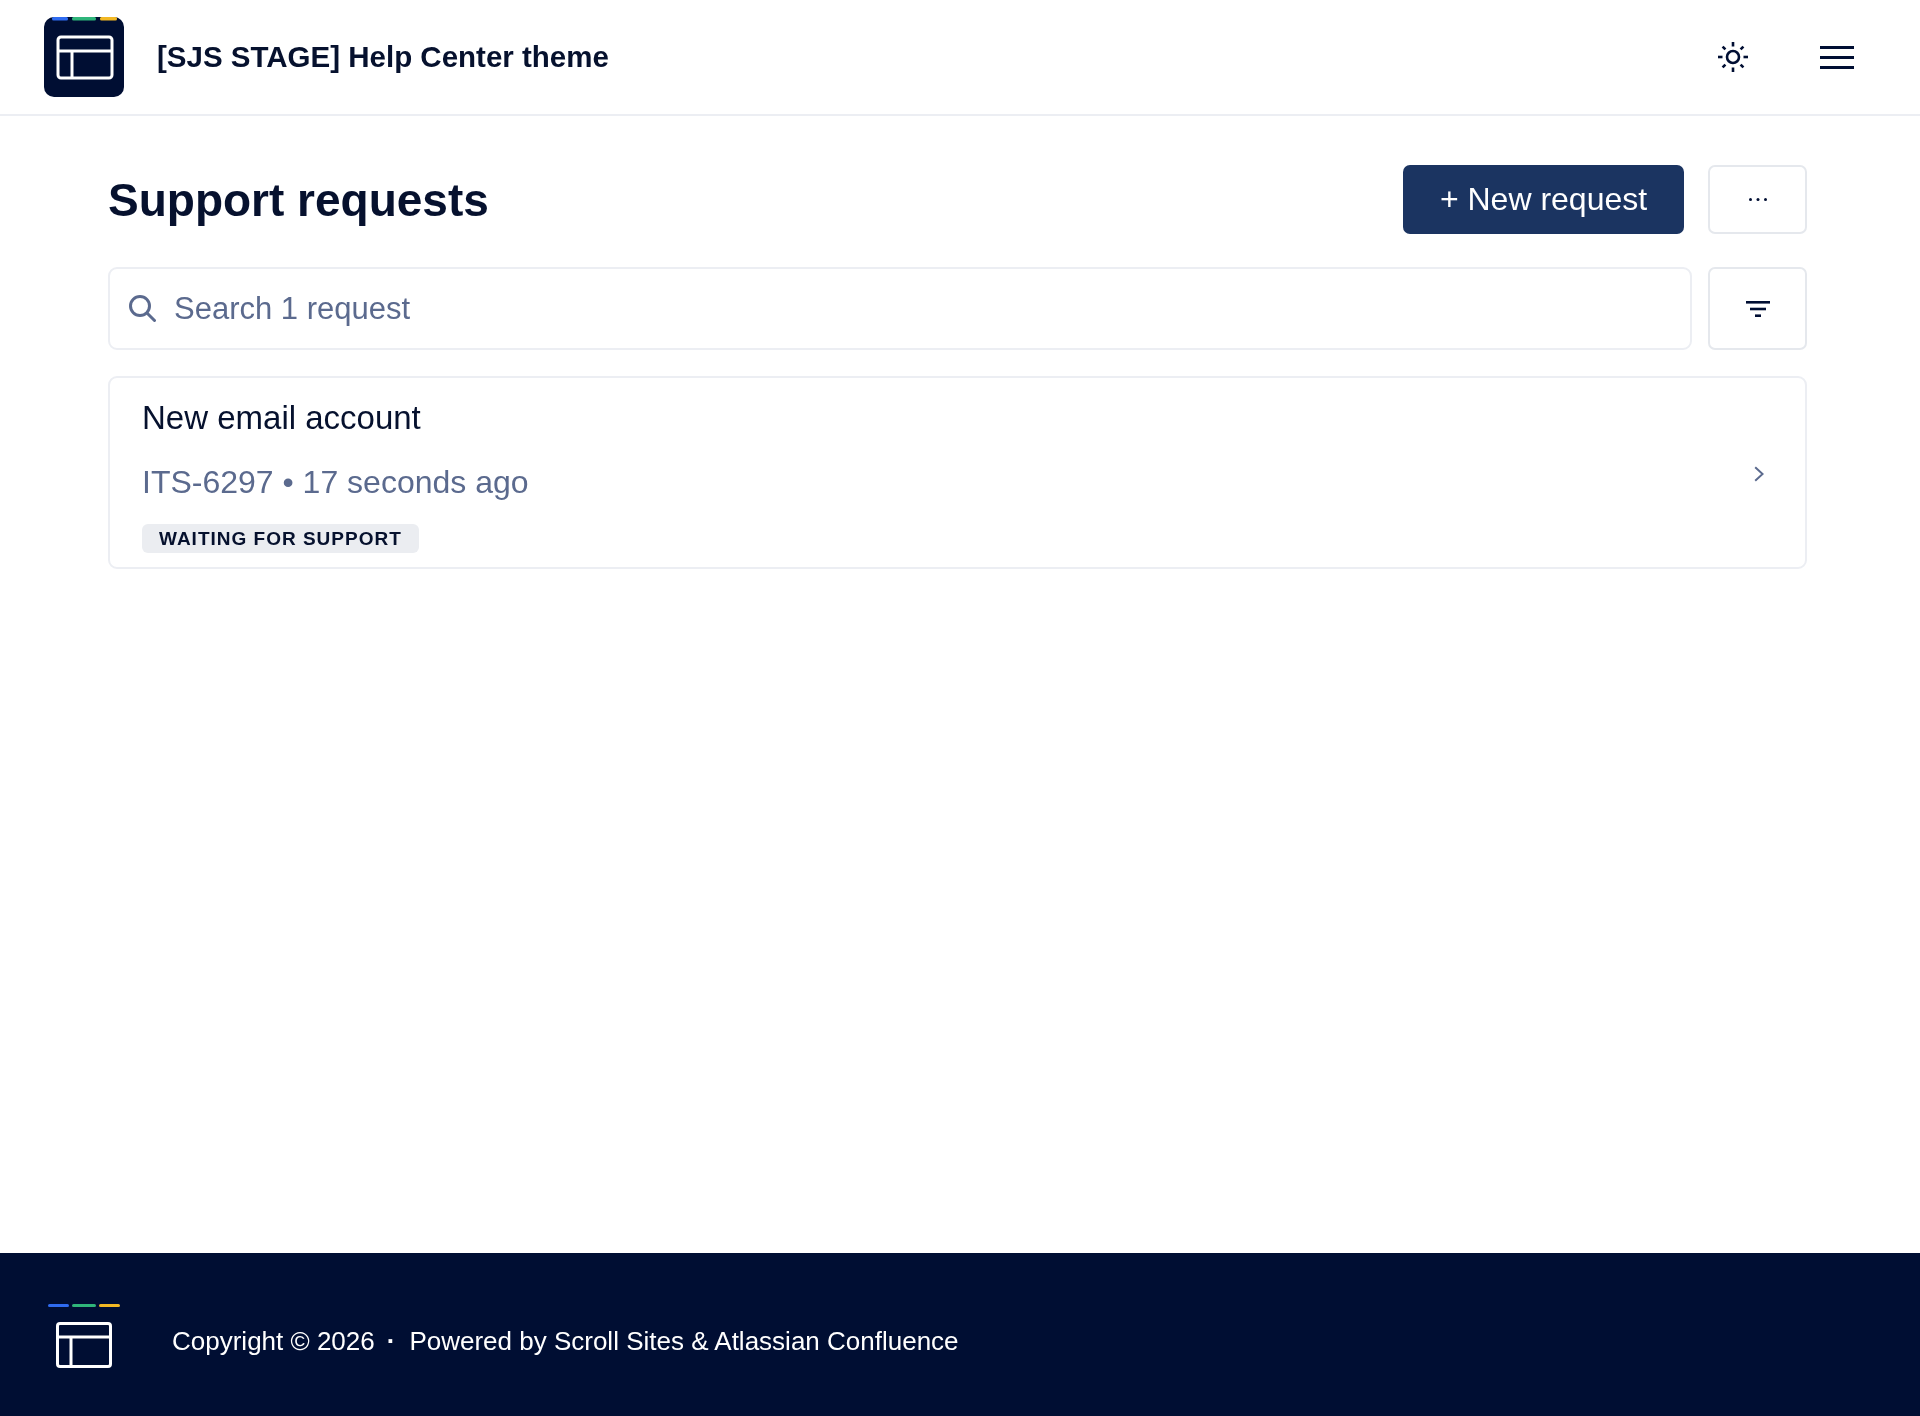 The image size is (1920, 1416). I want to click on filter-icon, so click(1757, 308).